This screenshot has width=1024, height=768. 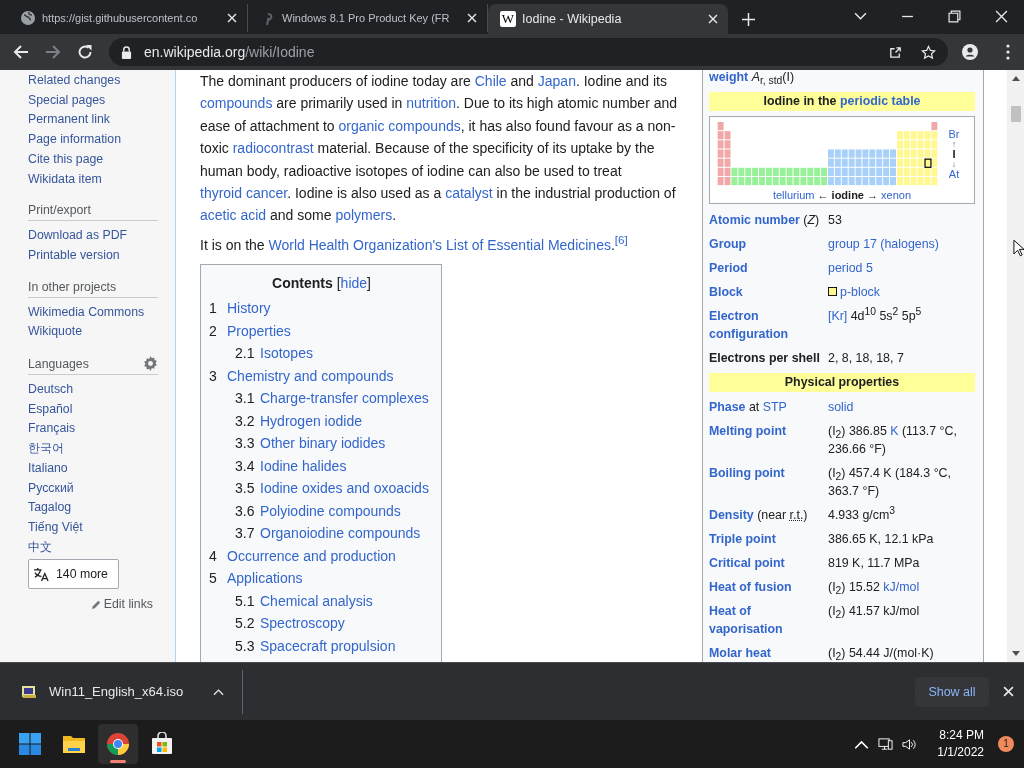 I want to click on sidebar-link: Wikimedia Commons, so click(x=101, y=312).